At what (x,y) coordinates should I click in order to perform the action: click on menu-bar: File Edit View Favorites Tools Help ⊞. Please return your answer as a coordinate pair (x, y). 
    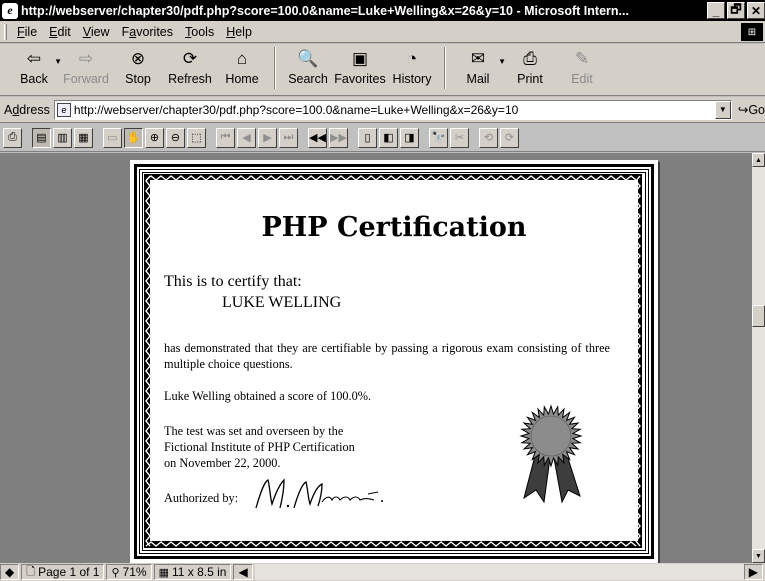
    Looking at the image, I should click on (382, 32).